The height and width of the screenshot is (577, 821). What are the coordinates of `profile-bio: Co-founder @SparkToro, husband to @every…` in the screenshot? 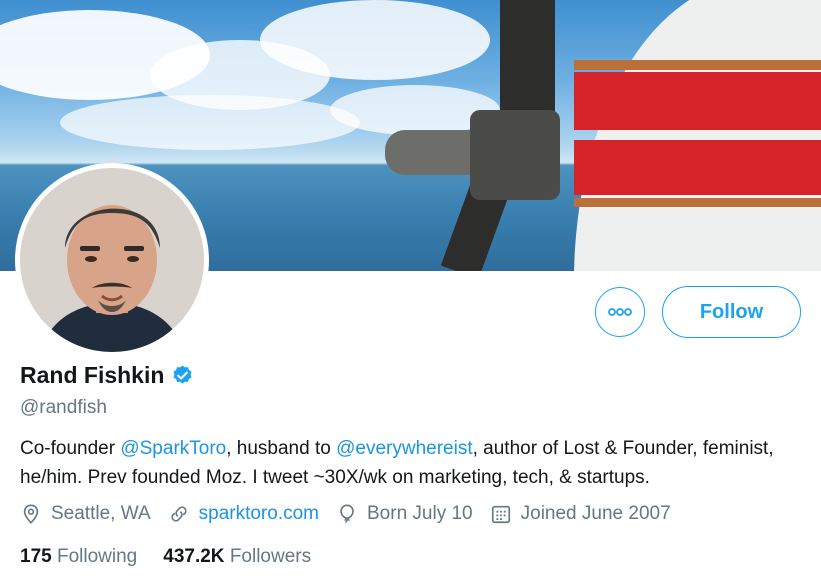 It's located at (415, 463).